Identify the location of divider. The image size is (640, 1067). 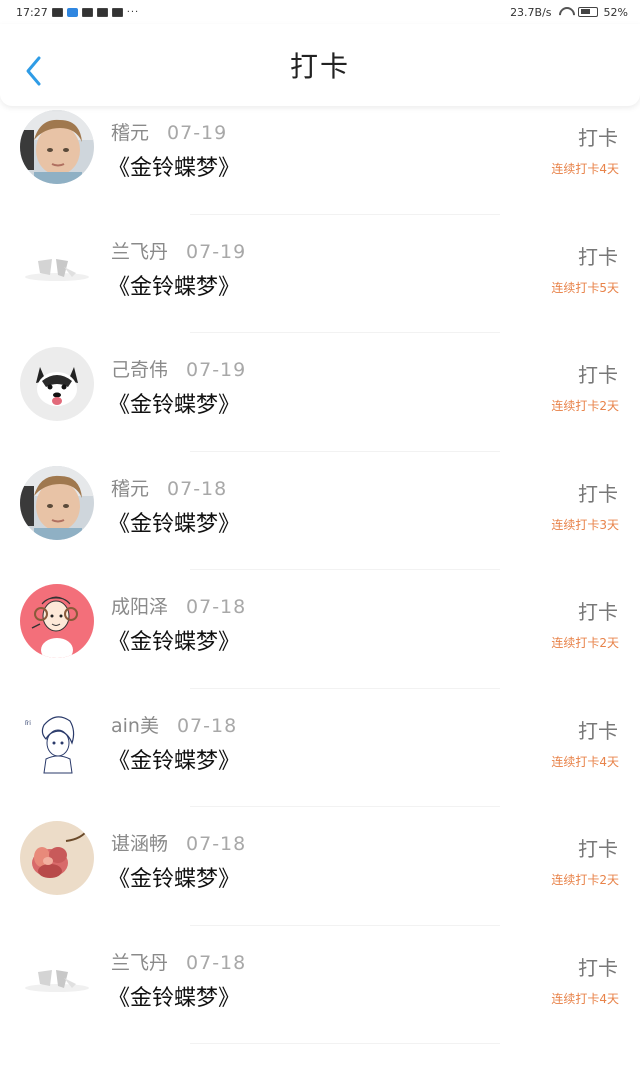
(345, 1043).